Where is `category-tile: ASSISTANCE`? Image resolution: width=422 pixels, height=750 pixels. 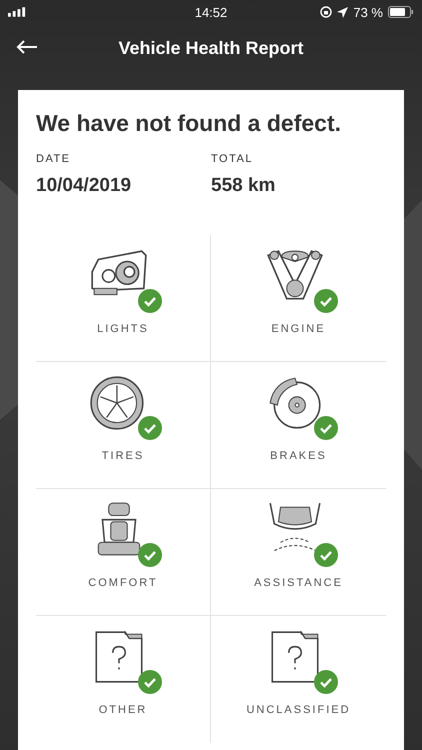
category-tile: ASSISTANCE is located at coordinates (298, 552).